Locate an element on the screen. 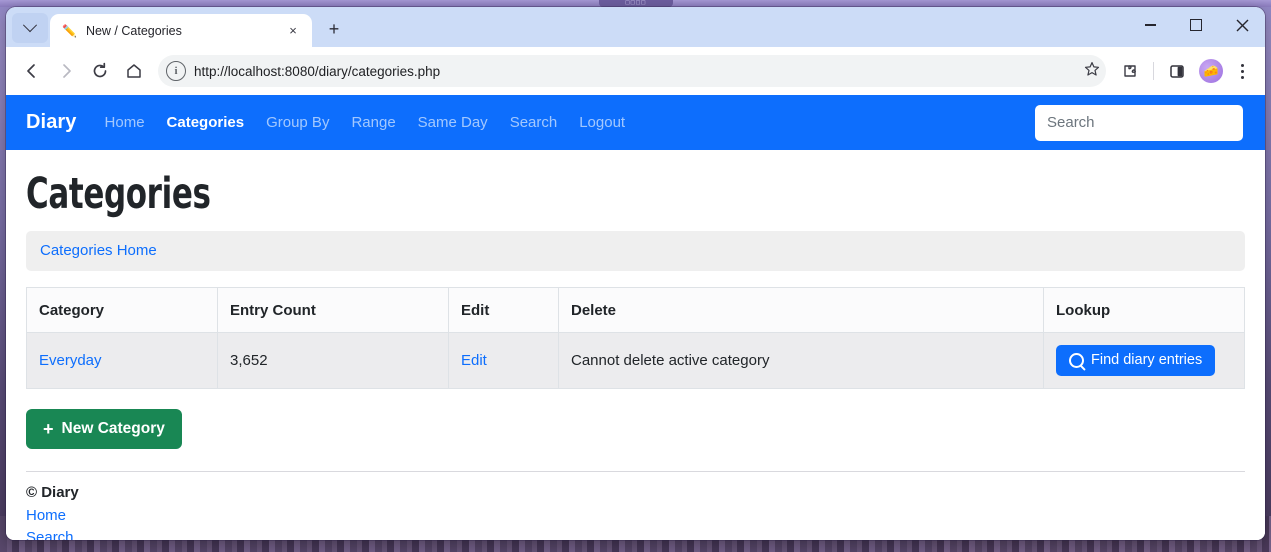 Image resolution: width=1271 pixels, height=552 pixels. minimize-window-button is located at coordinates (1150, 25).